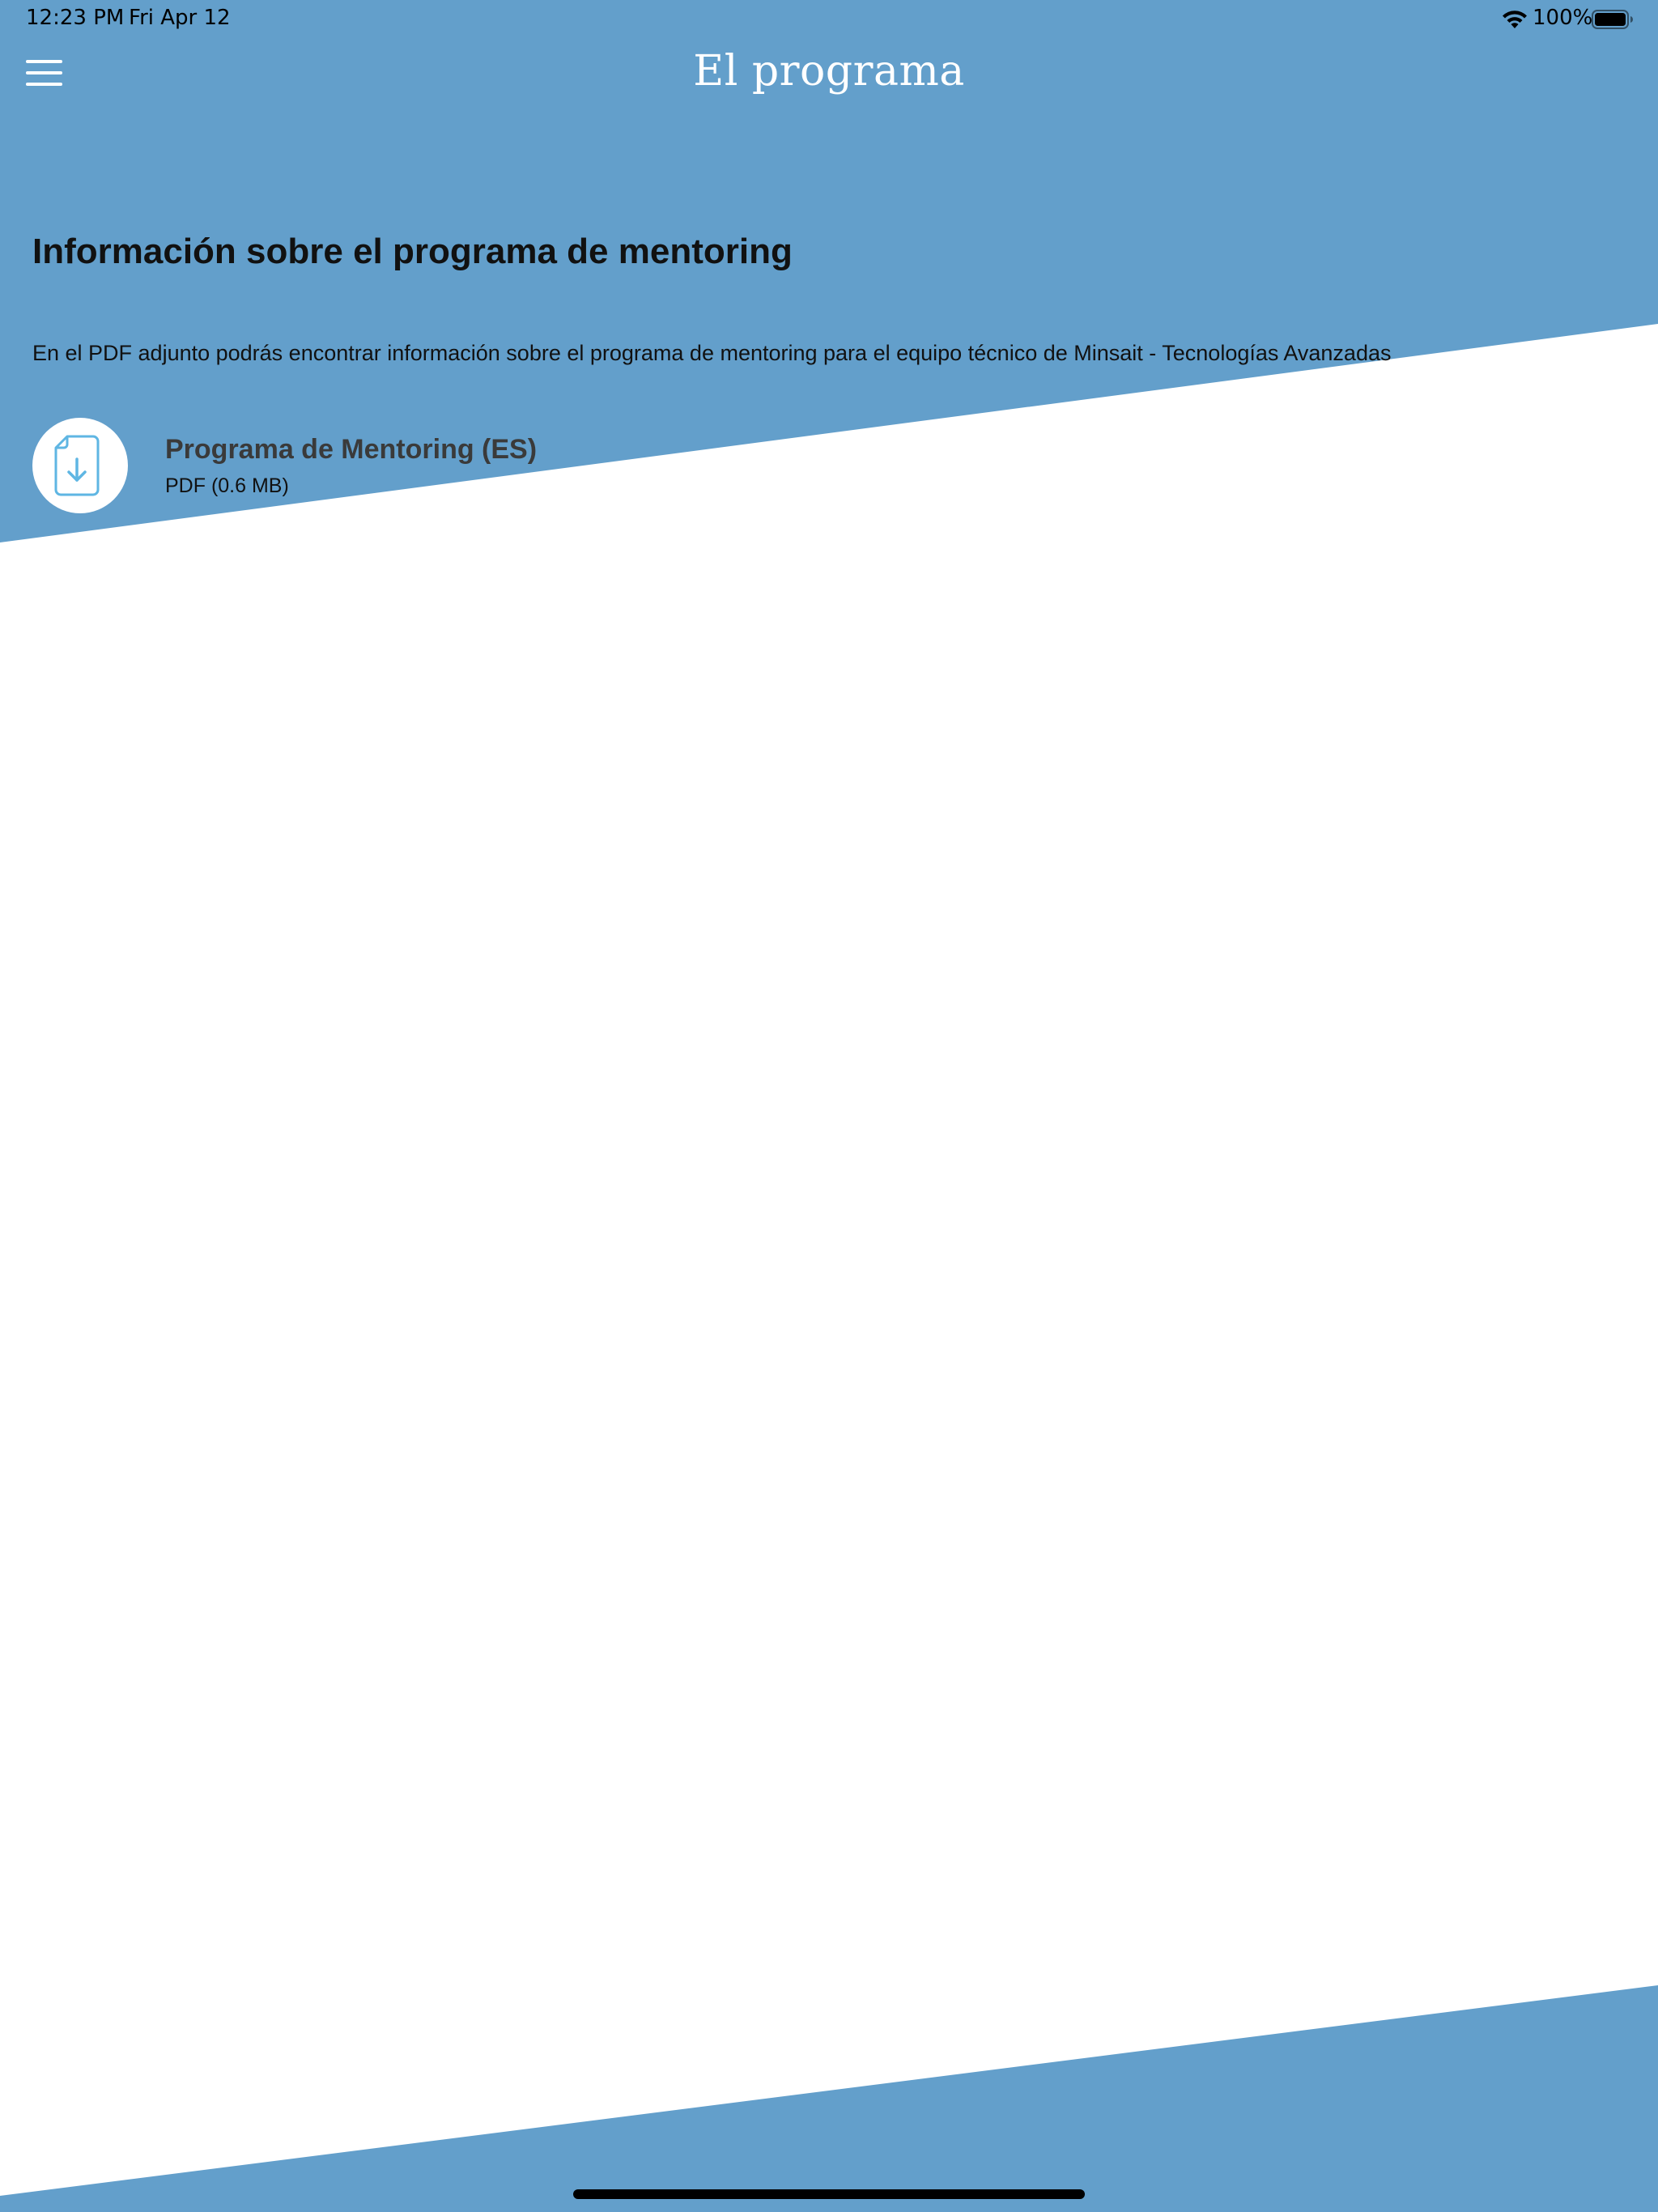 Image resolution: width=1658 pixels, height=2212 pixels. What do you see at coordinates (77, 466) in the screenshot?
I see `file-download-icon` at bounding box center [77, 466].